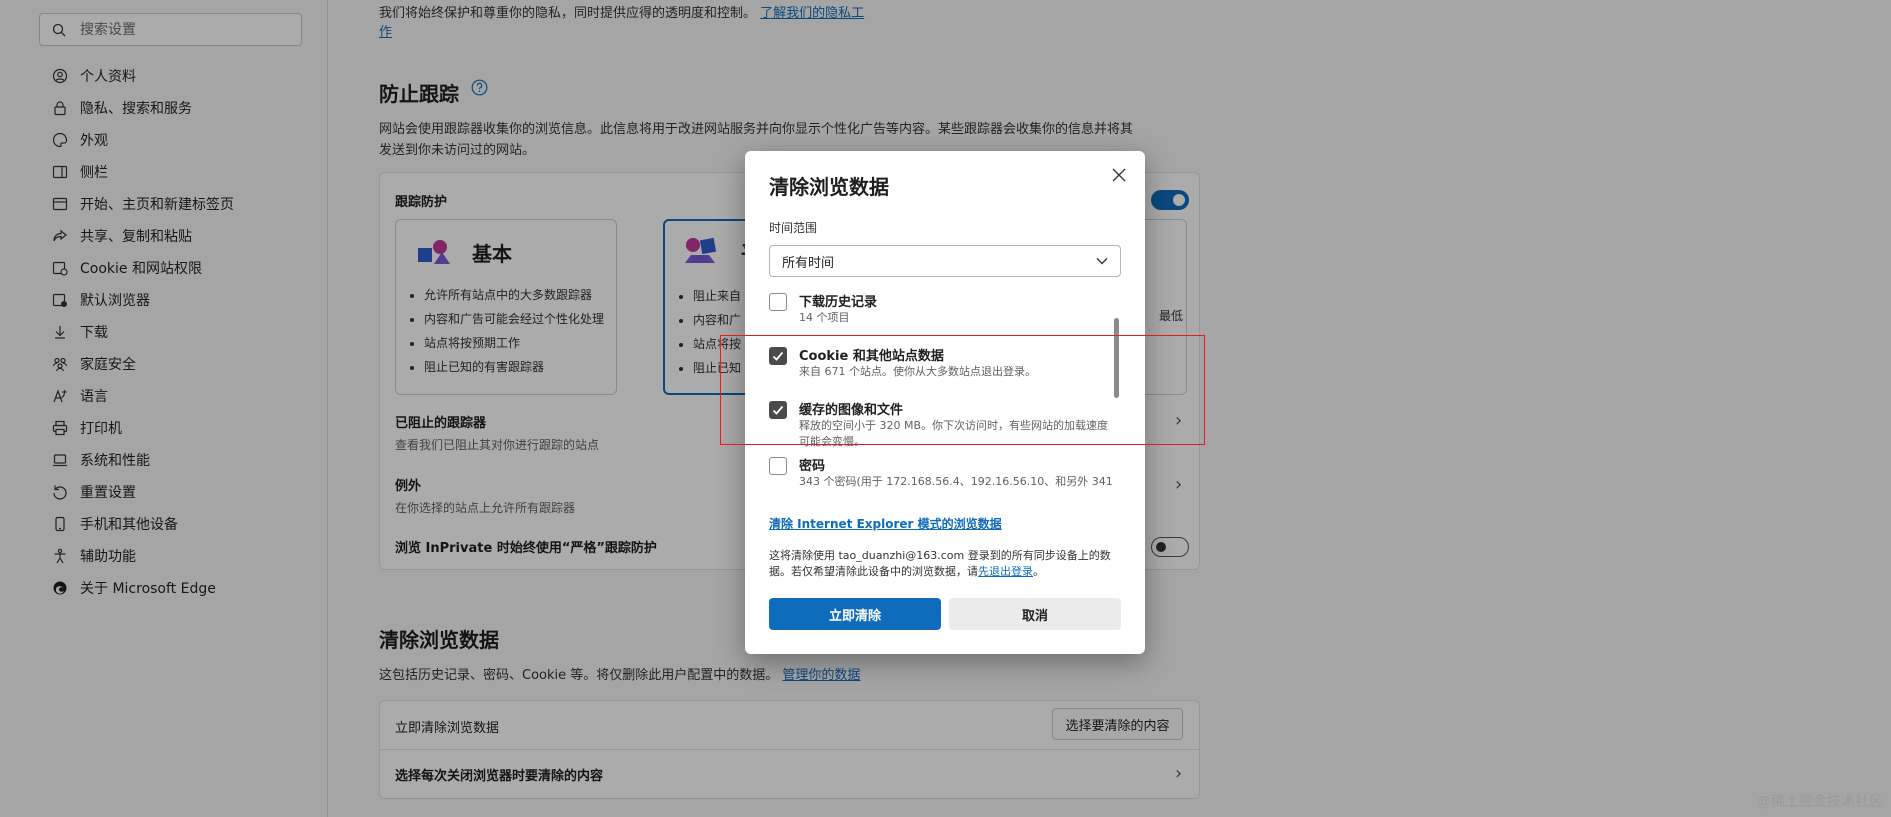 The image size is (1891, 817). What do you see at coordinates (812, 466) in the screenshot?
I see `data-type-title: 密码` at bounding box center [812, 466].